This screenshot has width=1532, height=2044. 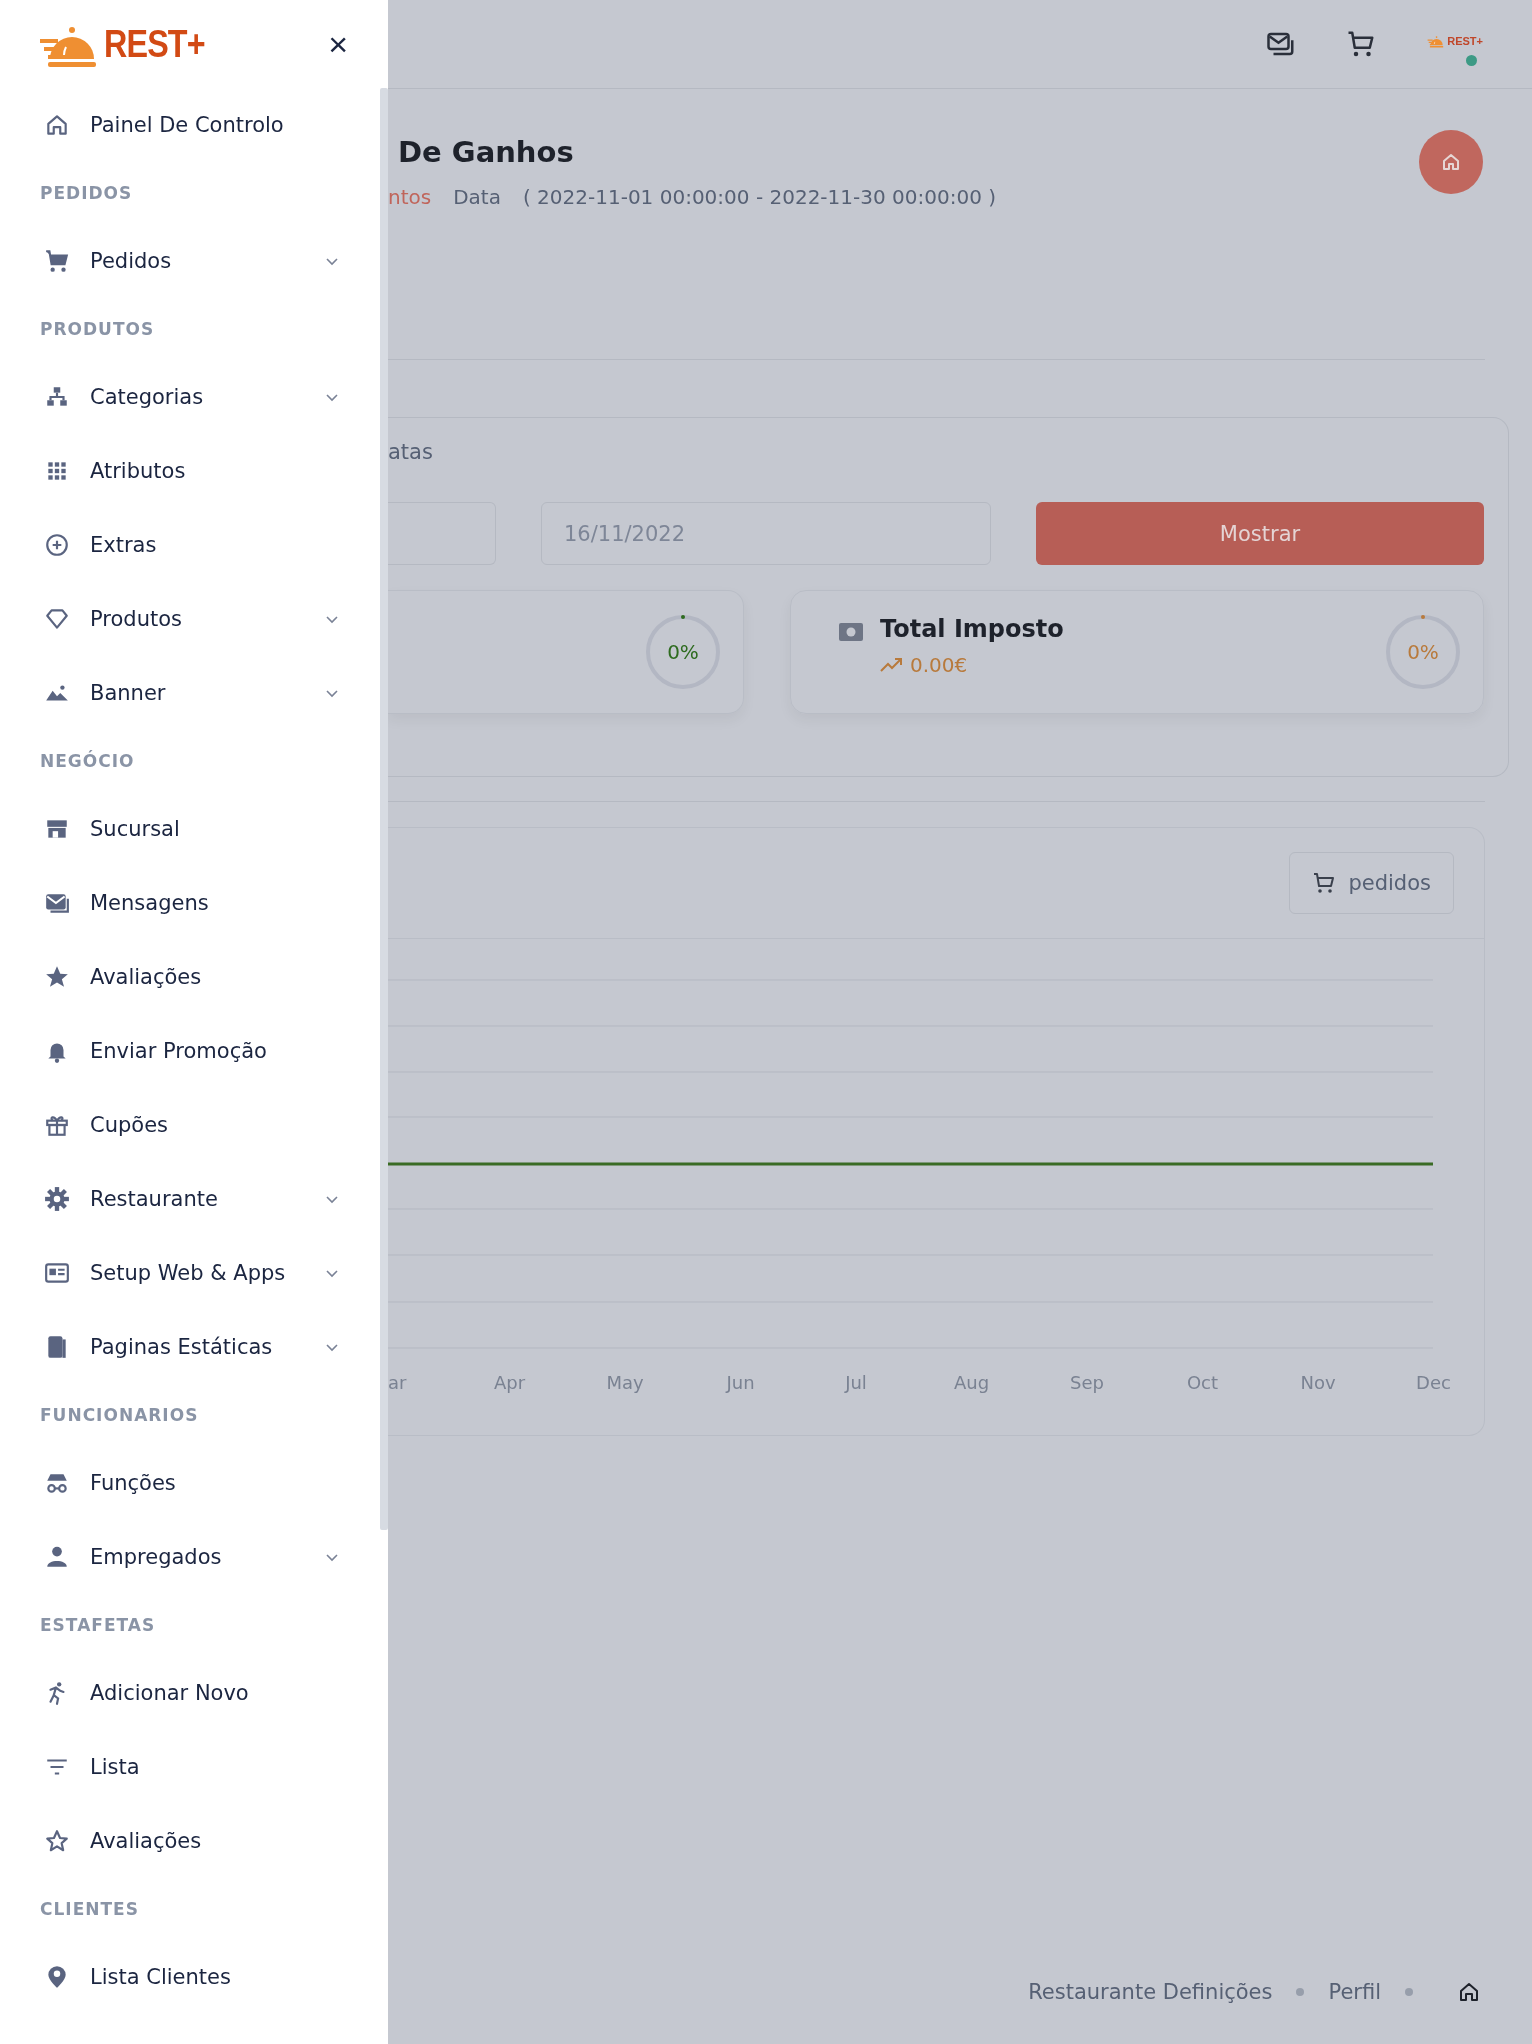 I want to click on date-range: ( 2022-11-01 00:00:00 - 2022-11-30 00:00:00 ), so click(x=759, y=197).